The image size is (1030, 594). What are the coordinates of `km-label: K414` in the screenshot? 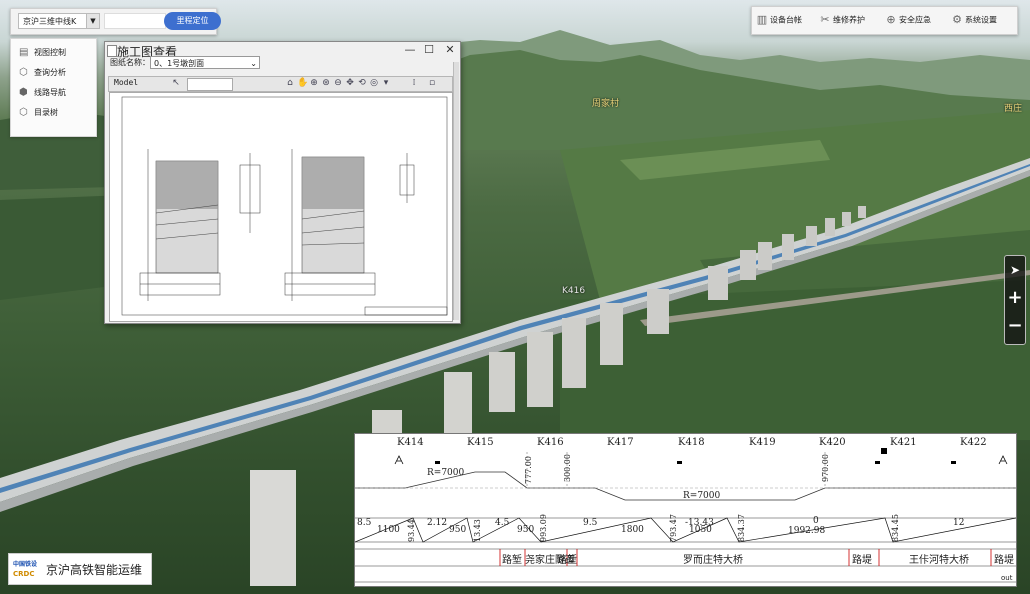 It's located at (410, 442).